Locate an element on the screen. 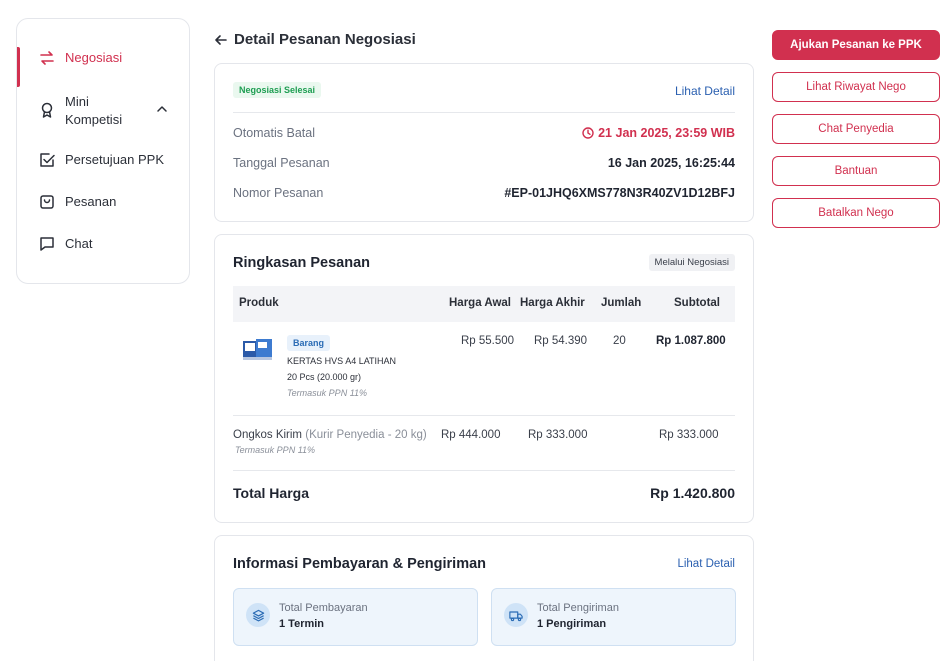  order-date-label: Tanggal Pesanan is located at coordinates (281, 163).